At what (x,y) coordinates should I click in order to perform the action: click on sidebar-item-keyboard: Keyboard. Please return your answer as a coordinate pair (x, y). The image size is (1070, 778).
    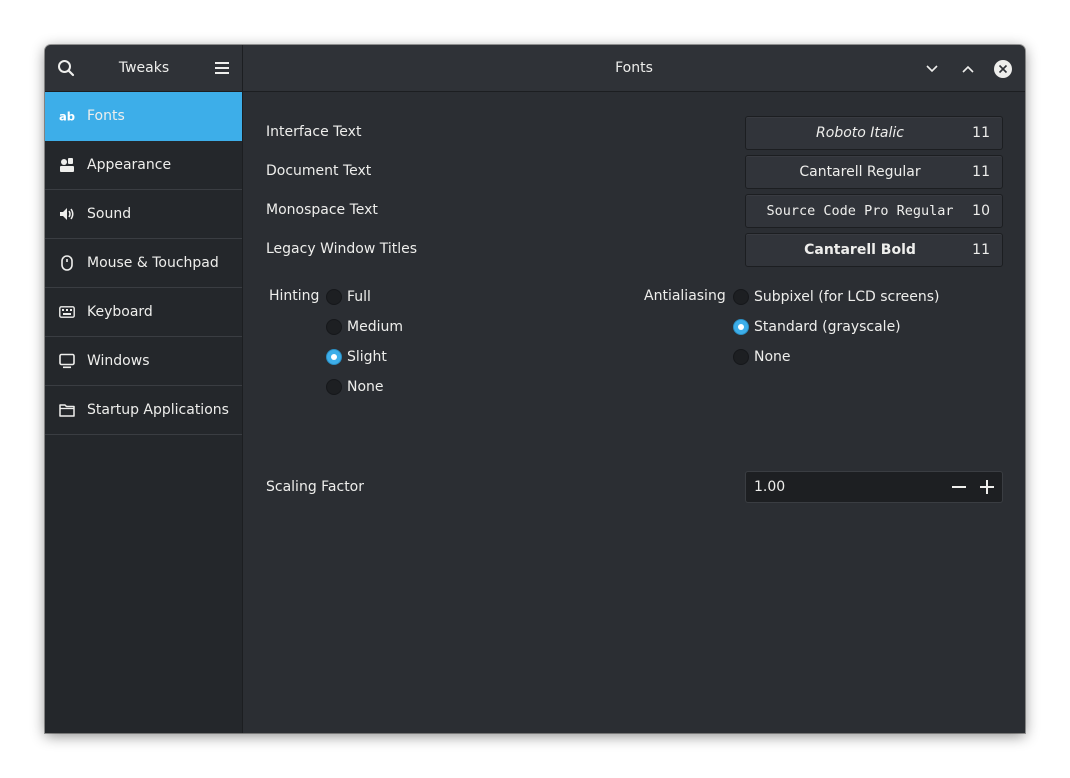
    Looking at the image, I should click on (143, 312).